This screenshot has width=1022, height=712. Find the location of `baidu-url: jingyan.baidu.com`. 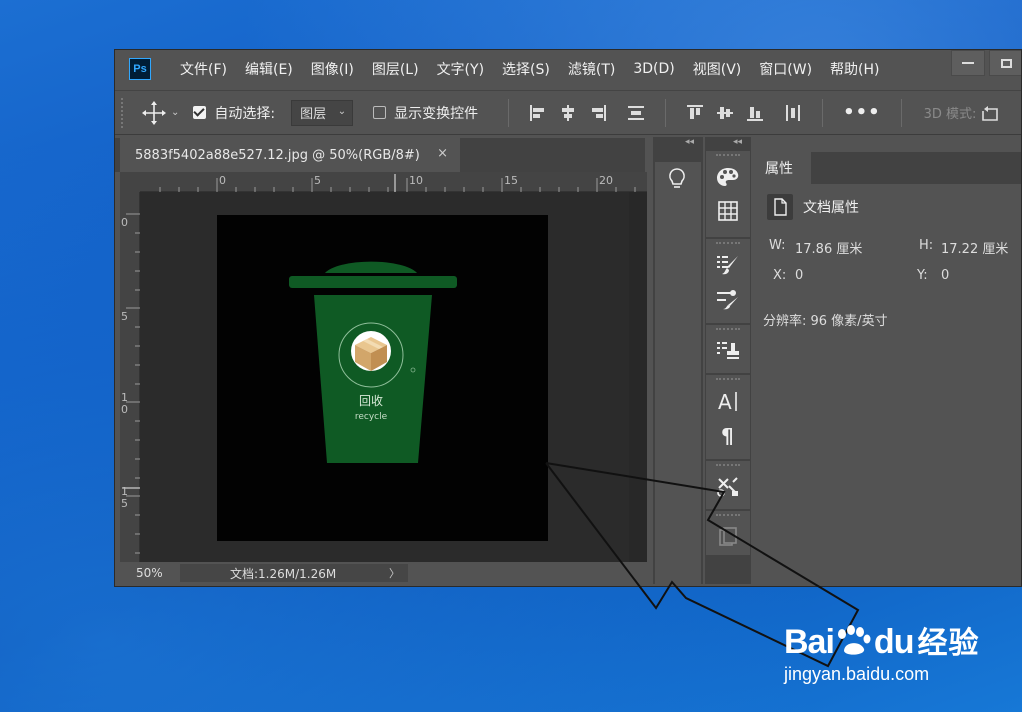

baidu-url: jingyan.baidu.com is located at coordinates (857, 674).